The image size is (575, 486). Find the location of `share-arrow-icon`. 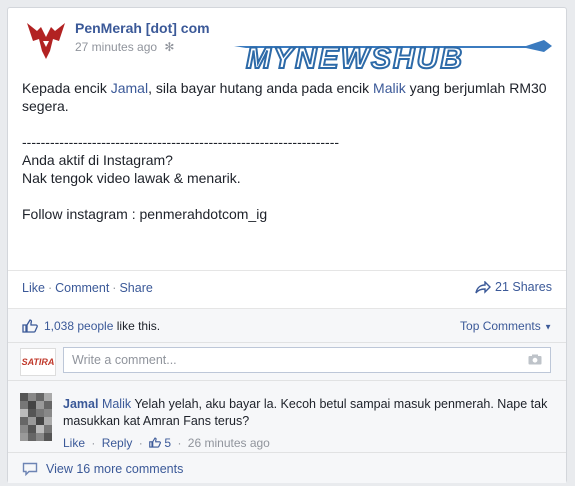

share-arrow-icon is located at coordinates (483, 287).